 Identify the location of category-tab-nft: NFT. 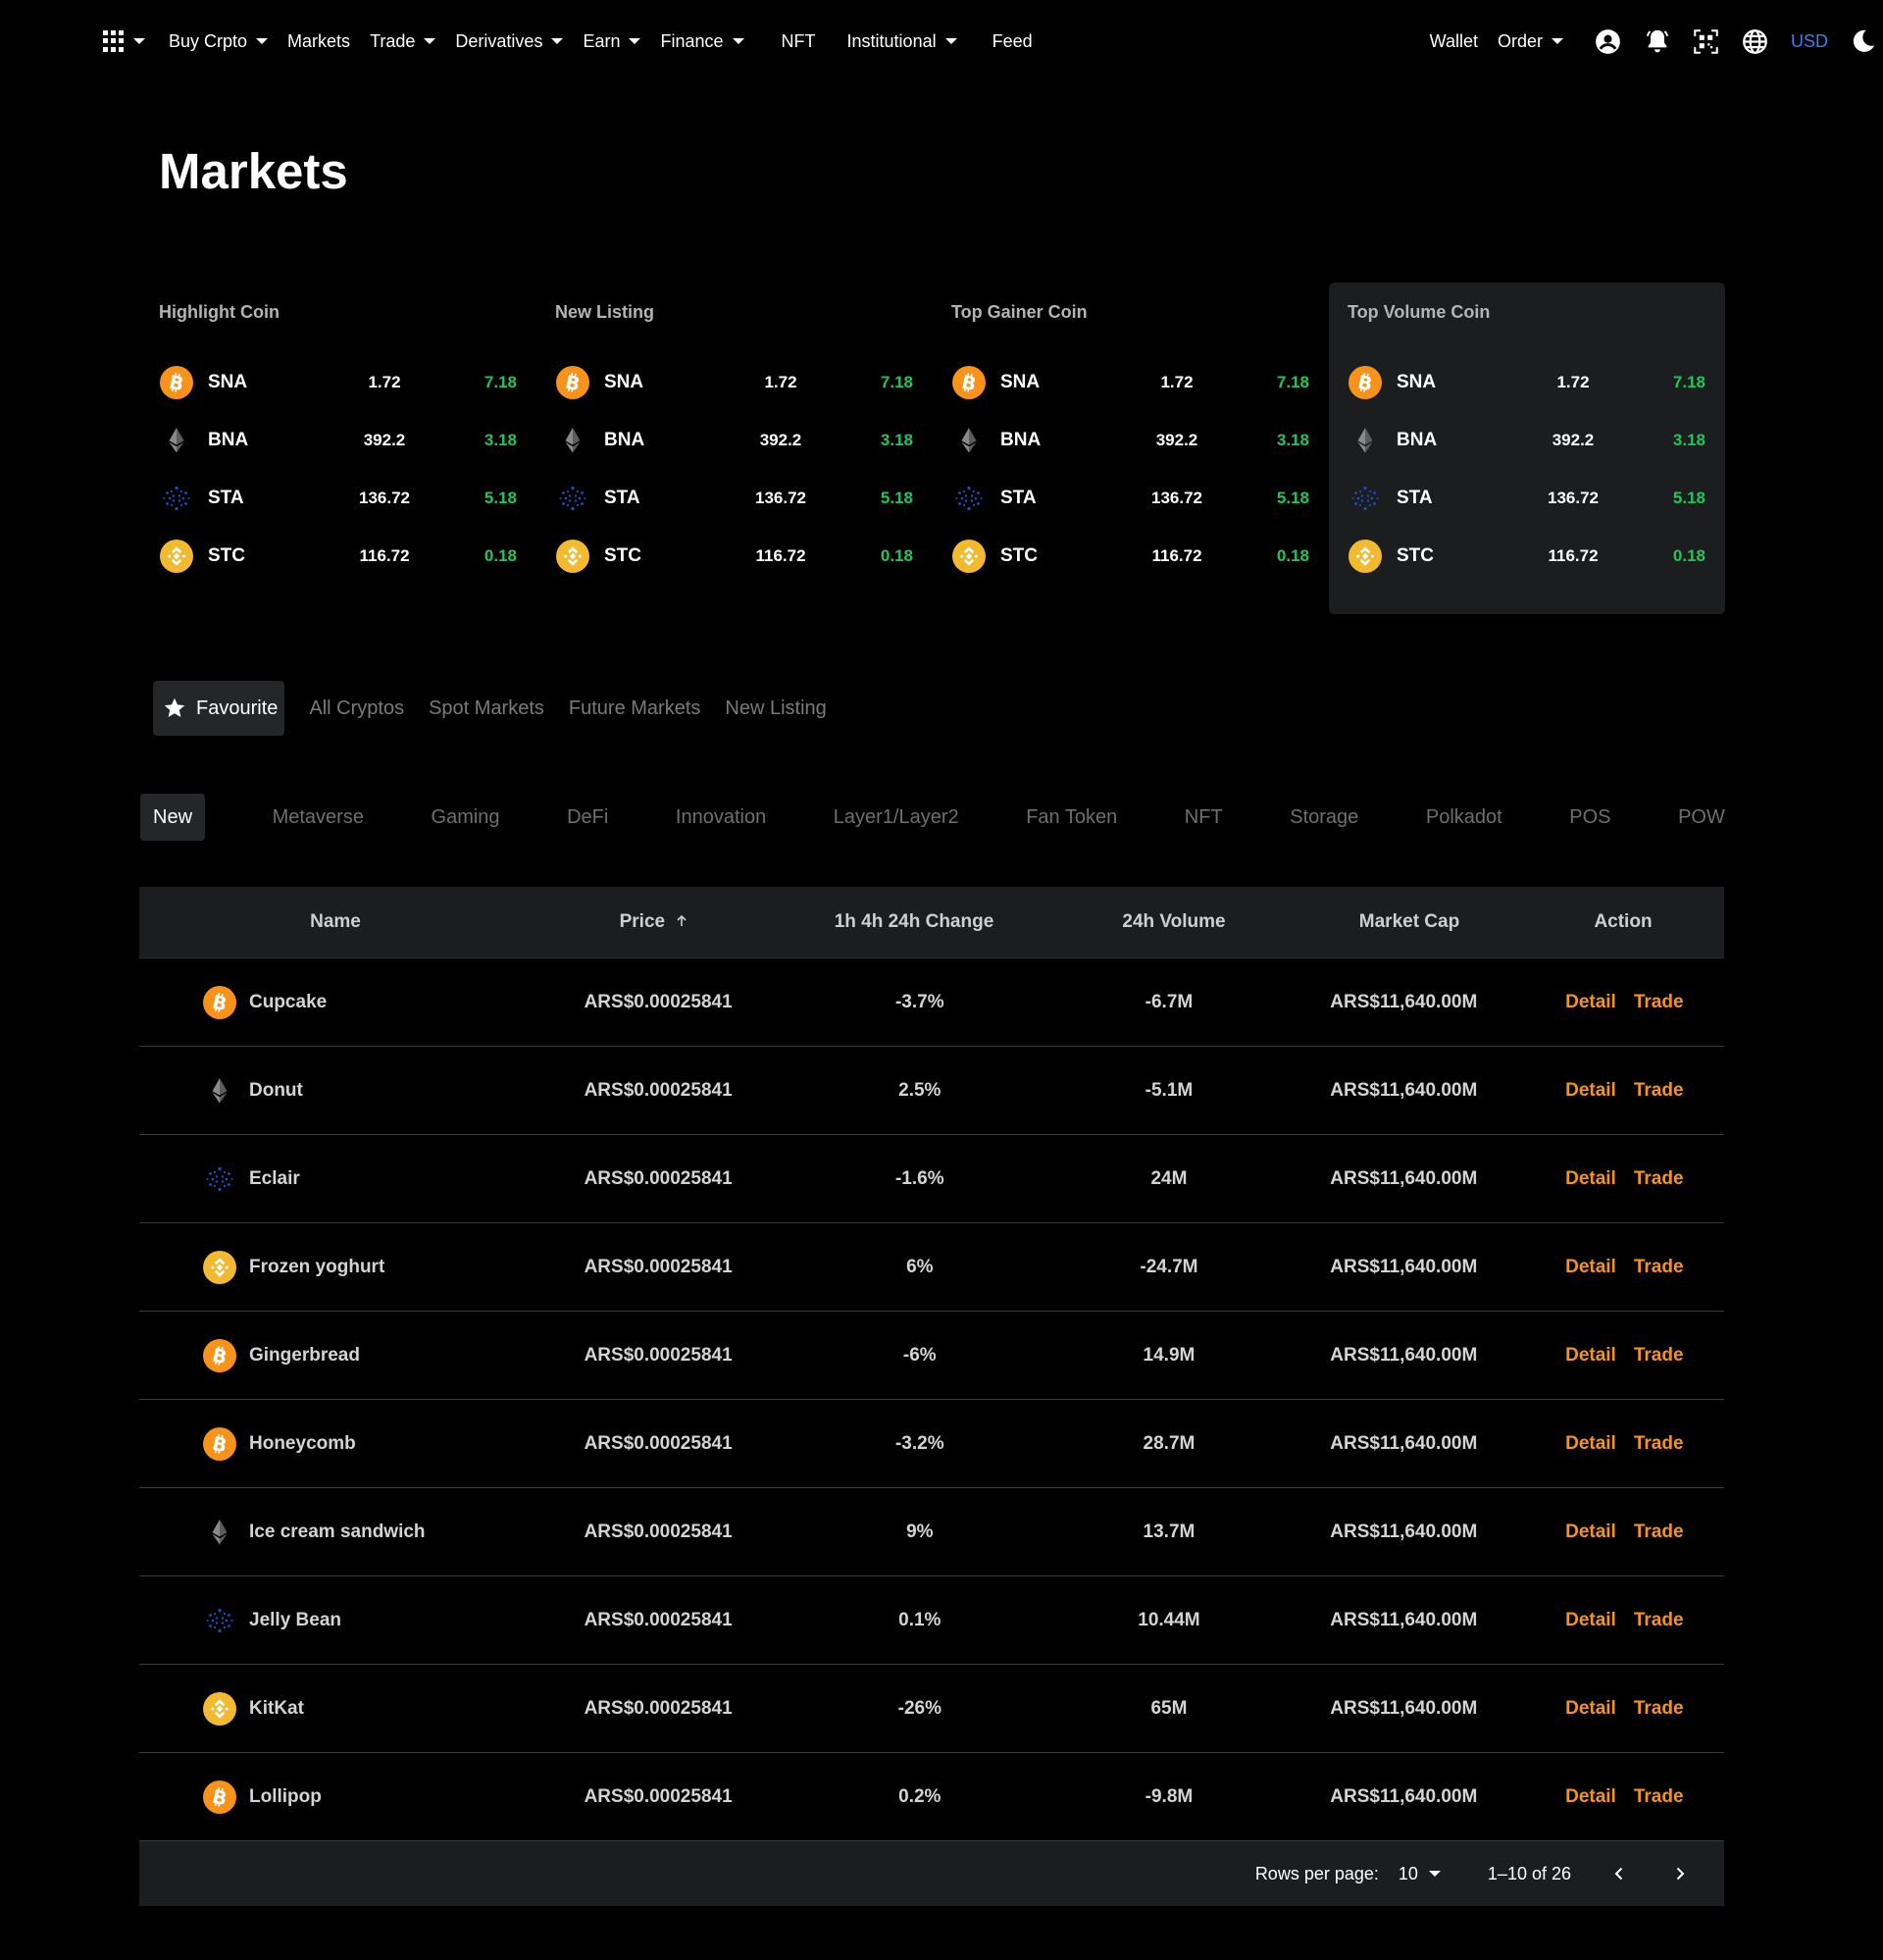
(1204, 817).